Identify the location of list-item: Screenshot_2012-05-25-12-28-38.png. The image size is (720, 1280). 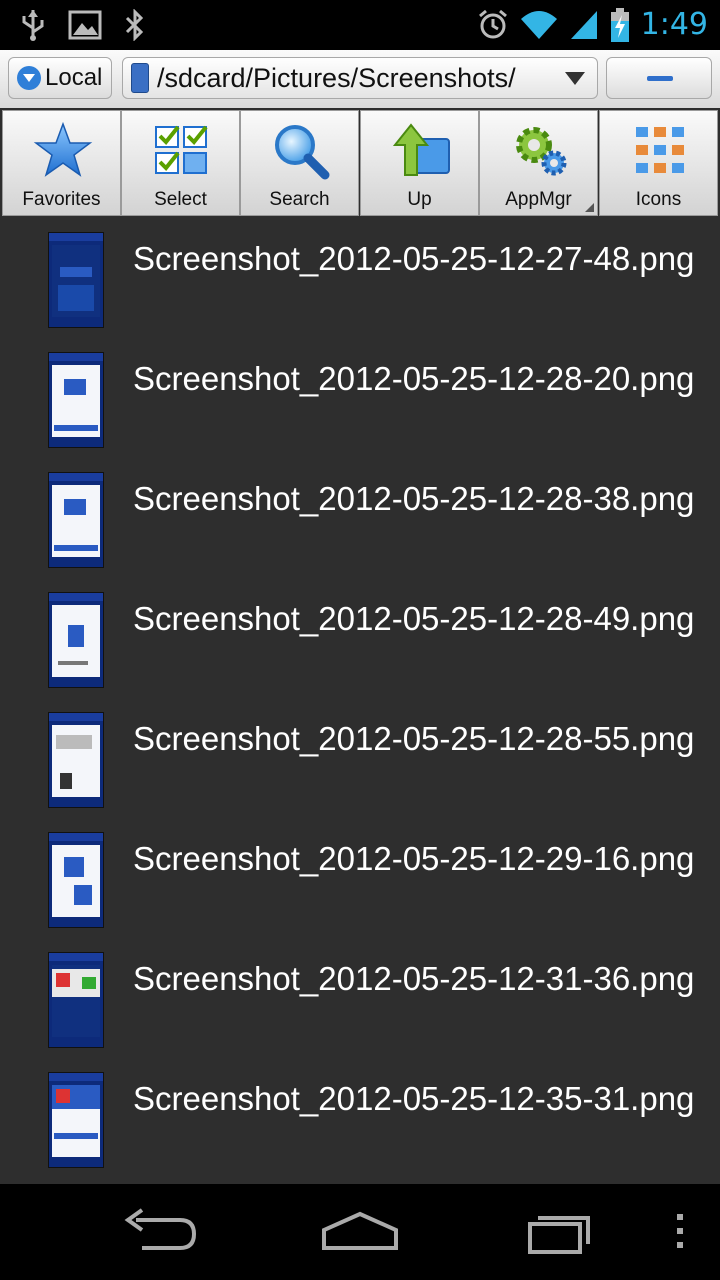
(360, 520).